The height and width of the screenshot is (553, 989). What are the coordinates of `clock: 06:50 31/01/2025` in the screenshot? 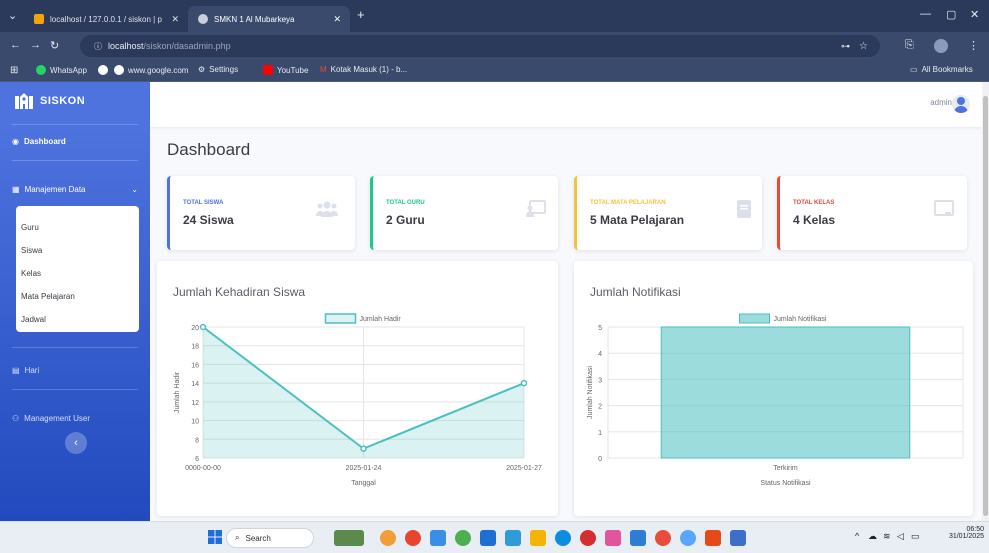 It's located at (958, 533).